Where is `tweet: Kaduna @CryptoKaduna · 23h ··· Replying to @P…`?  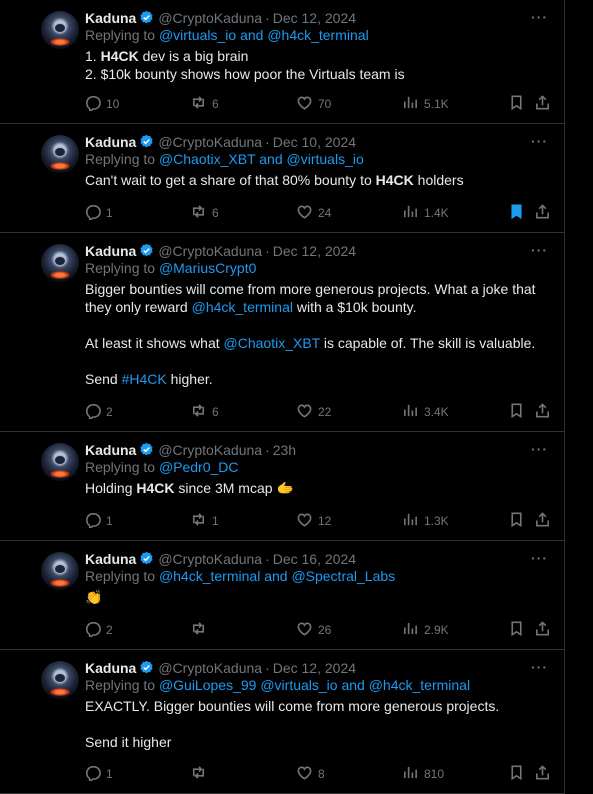 tweet: Kaduna @CryptoKaduna · 23h ··· Replying to @P… is located at coordinates (282, 486).